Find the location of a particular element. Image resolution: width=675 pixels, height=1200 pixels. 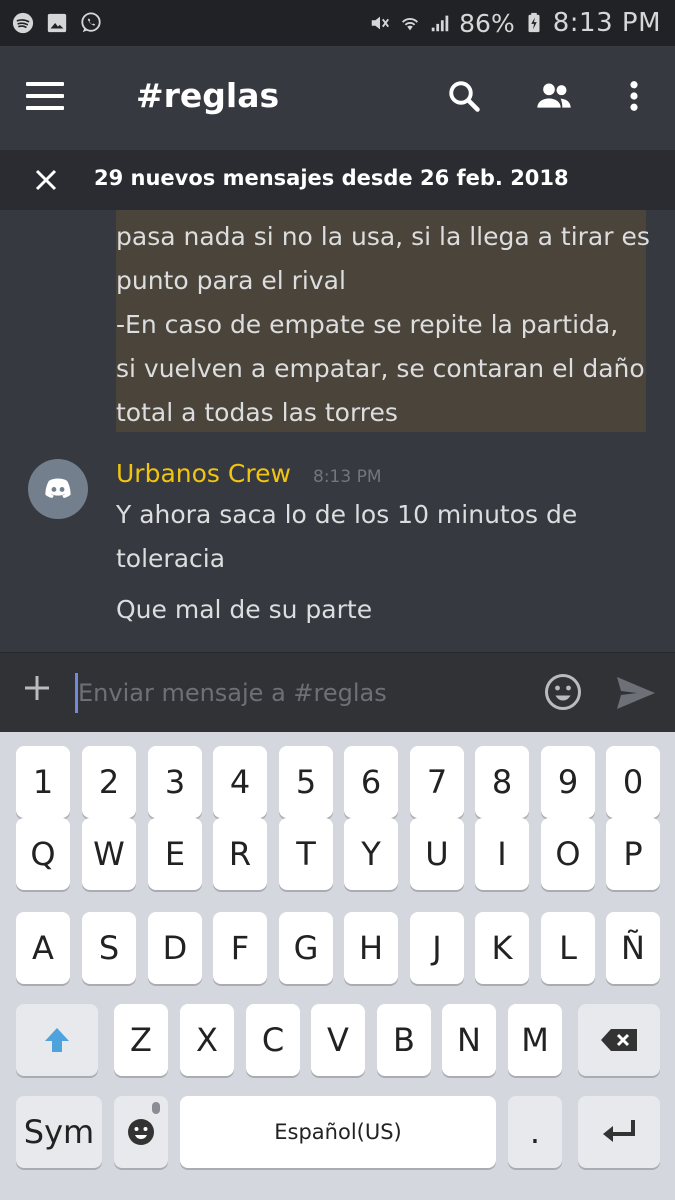

key-v: V is located at coordinates (338, 1040).